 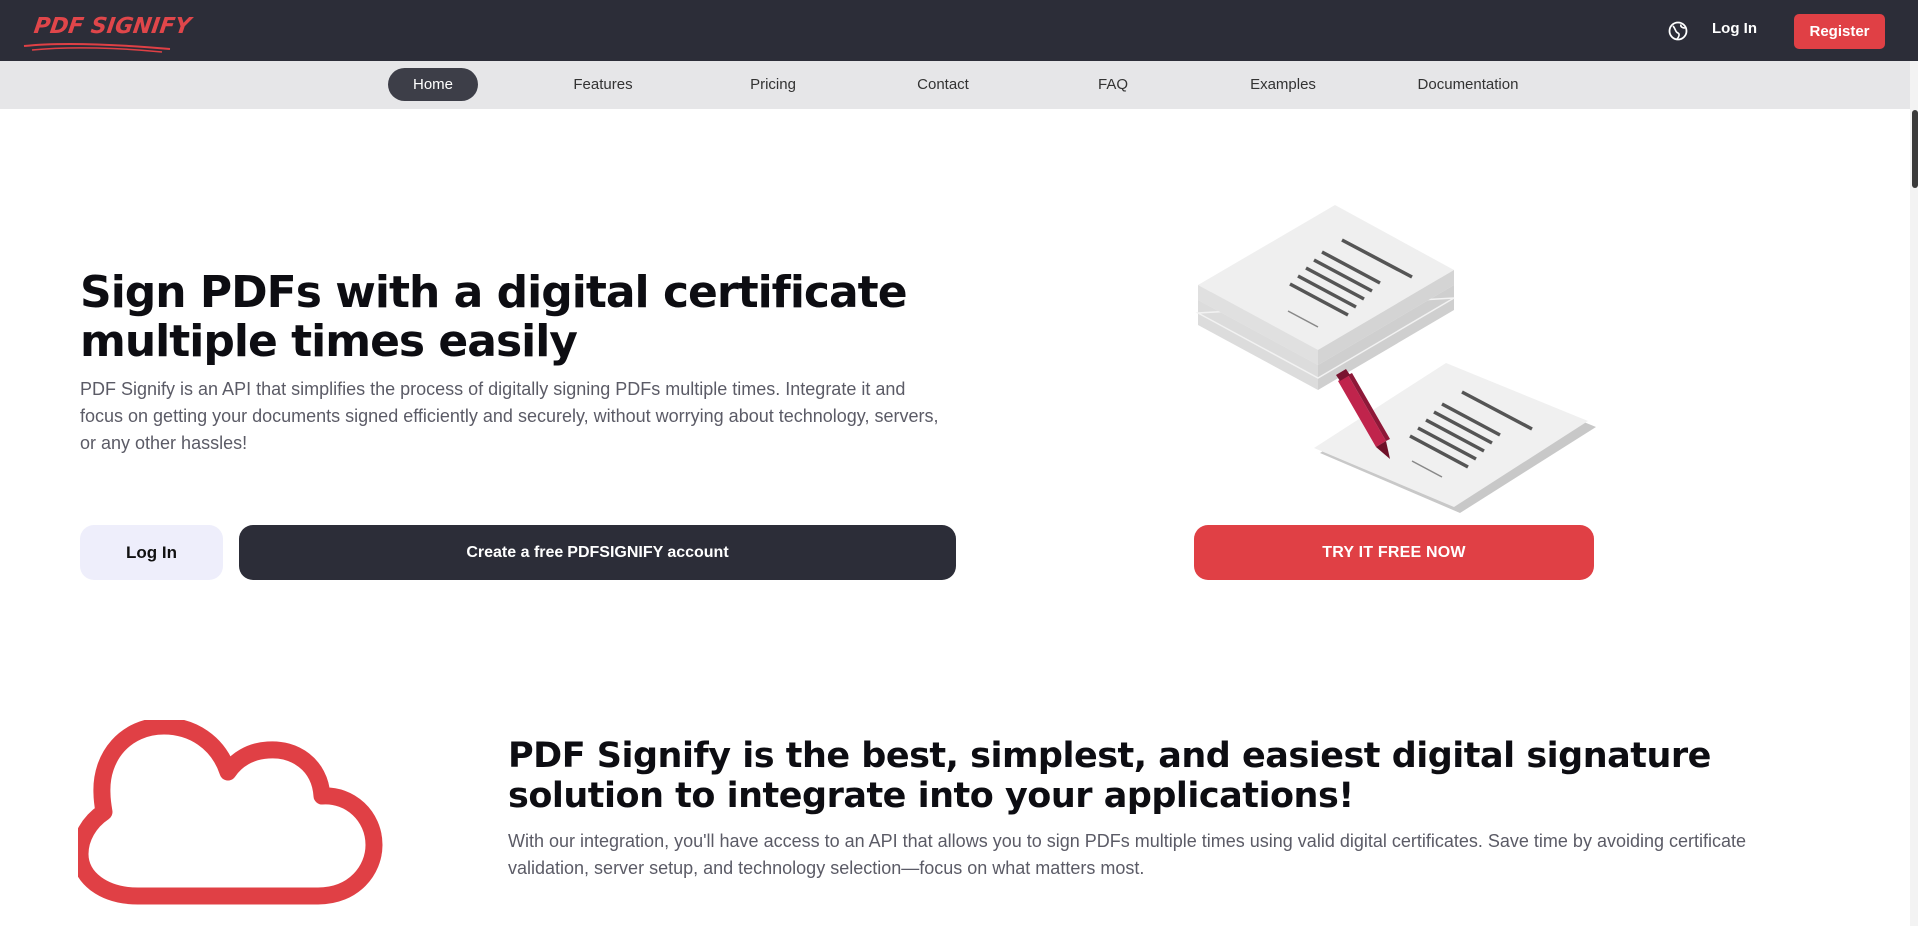 What do you see at coordinates (515, 552) in the screenshot?
I see `create-prefix: Create a free` at bounding box center [515, 552].